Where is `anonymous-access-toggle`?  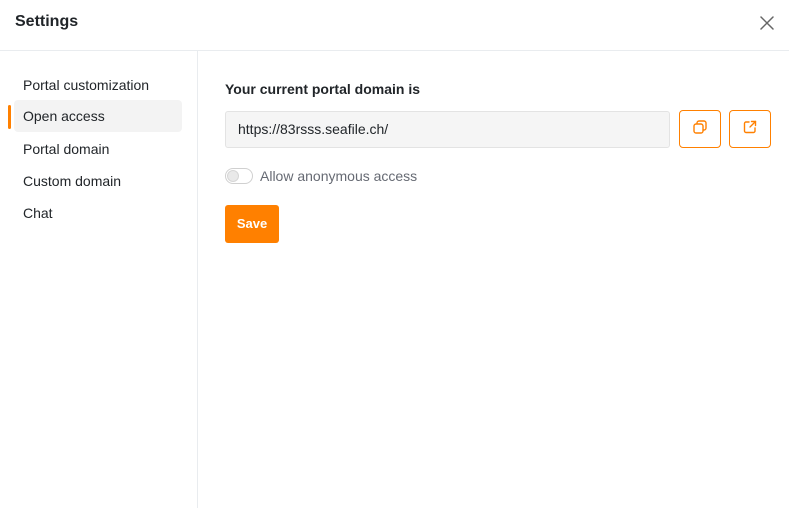
anonymous-access-toggle is located at coordinates (239, 176).